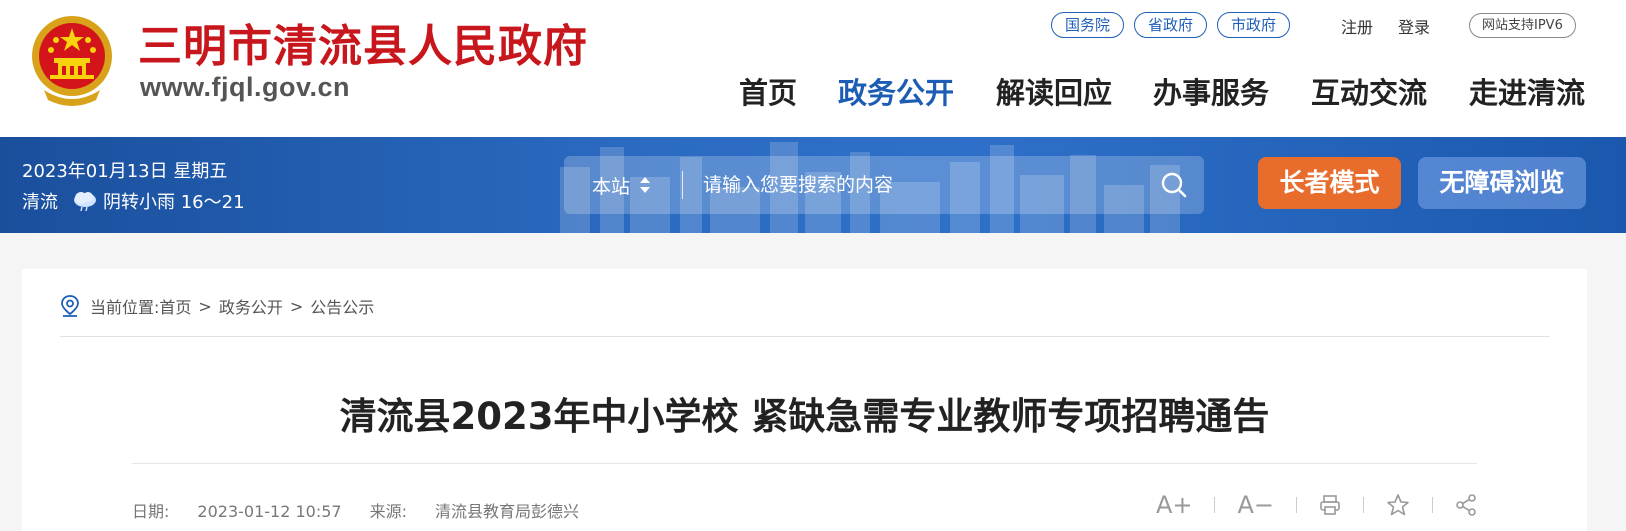 Image resolution: width=1626 pixels, height=531 pixels. I want to click on favorite-button, so click(1398, 505).